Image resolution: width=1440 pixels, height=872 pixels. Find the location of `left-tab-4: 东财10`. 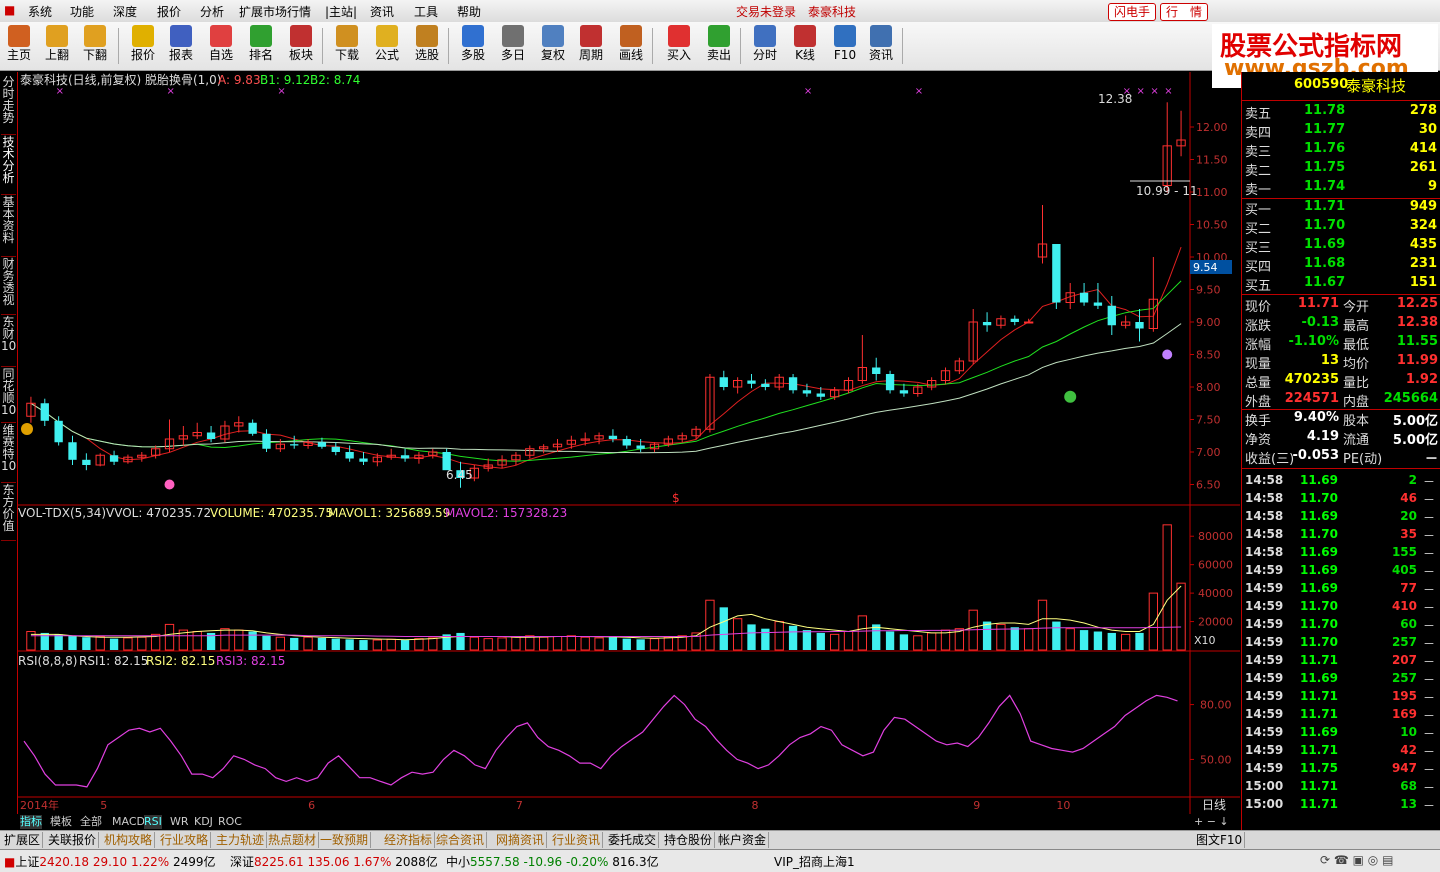

left-tab-4: 东财10 is located at coordinates (8, 341).